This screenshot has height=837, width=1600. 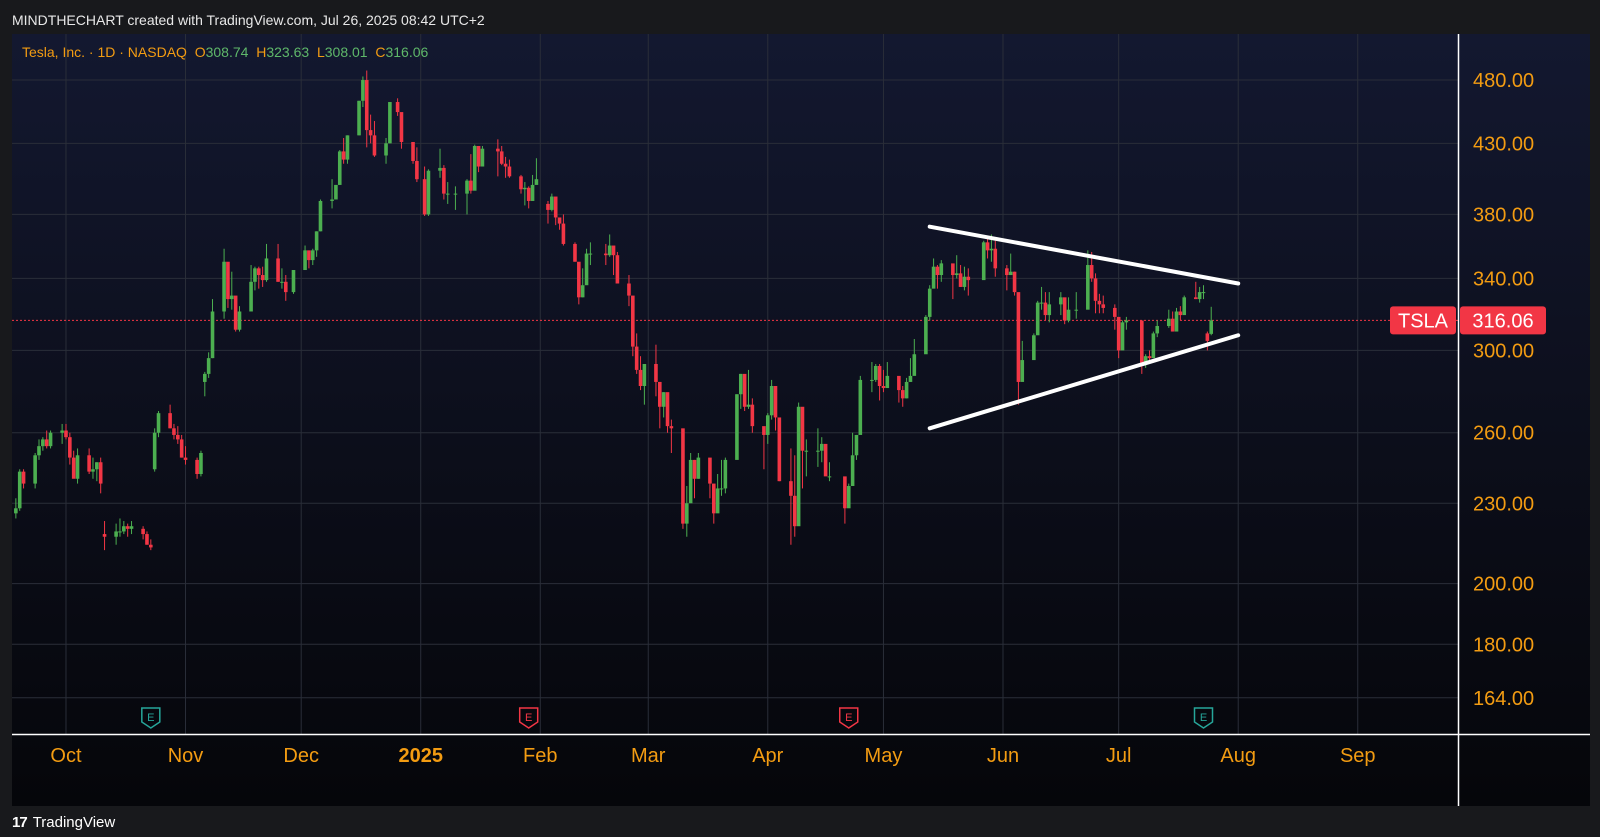 I want to click on ticker-price-badge: TSLA 316.06, so click(x=1468, y=320).